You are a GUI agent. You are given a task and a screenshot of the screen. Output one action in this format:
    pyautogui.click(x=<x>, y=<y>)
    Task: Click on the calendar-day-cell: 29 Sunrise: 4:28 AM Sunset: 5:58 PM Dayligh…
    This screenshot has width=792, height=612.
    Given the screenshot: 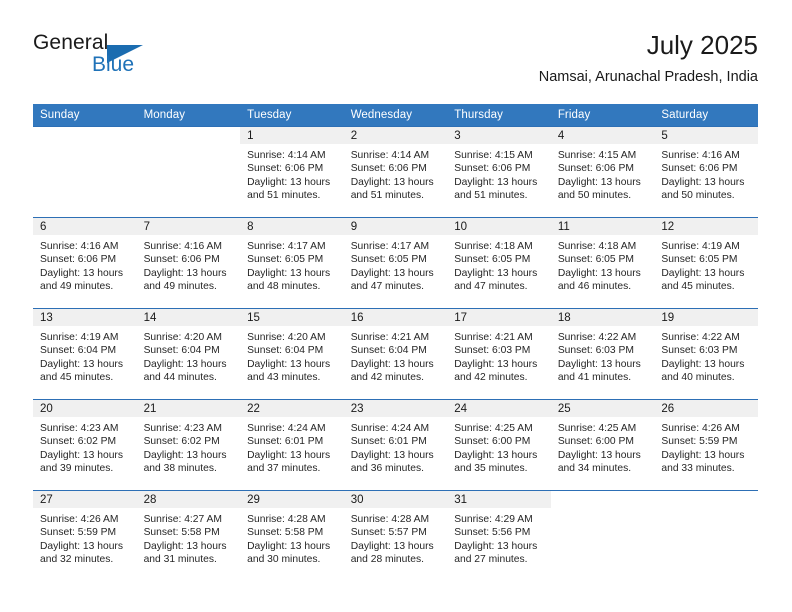 What is the action you would take?
    pyautogui.click(x=292, y=535)
    